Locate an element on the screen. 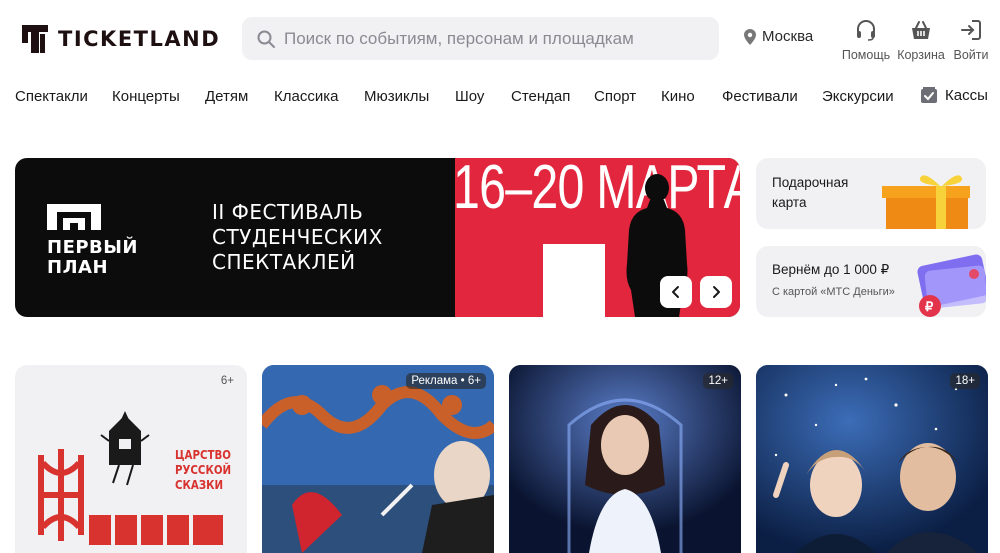 This screenshot has width=1000, height=553. festival-title: II ФЕСТИВАЛЬ СТУДЕНЧЕСКИХ СПЕКТАКЛЕЙ is located at coordinates (297, 237).